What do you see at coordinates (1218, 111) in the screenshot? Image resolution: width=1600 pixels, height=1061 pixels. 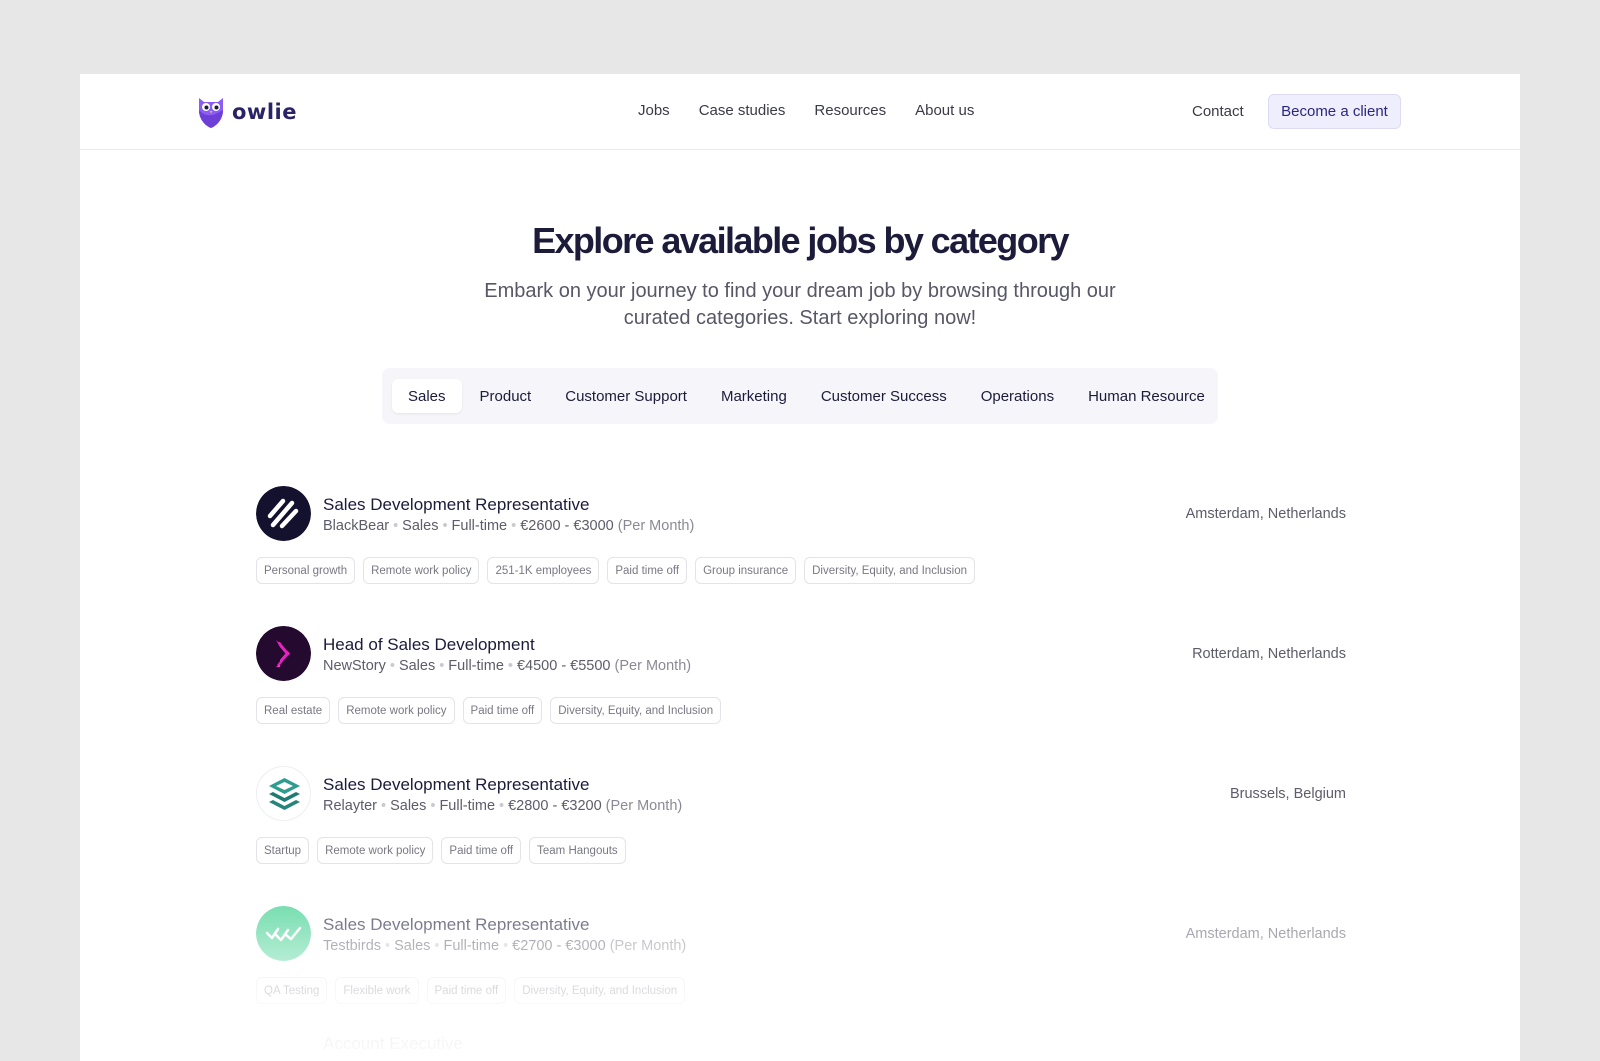 I see `contact-link: Contact` at bounding box center [1218, 111].